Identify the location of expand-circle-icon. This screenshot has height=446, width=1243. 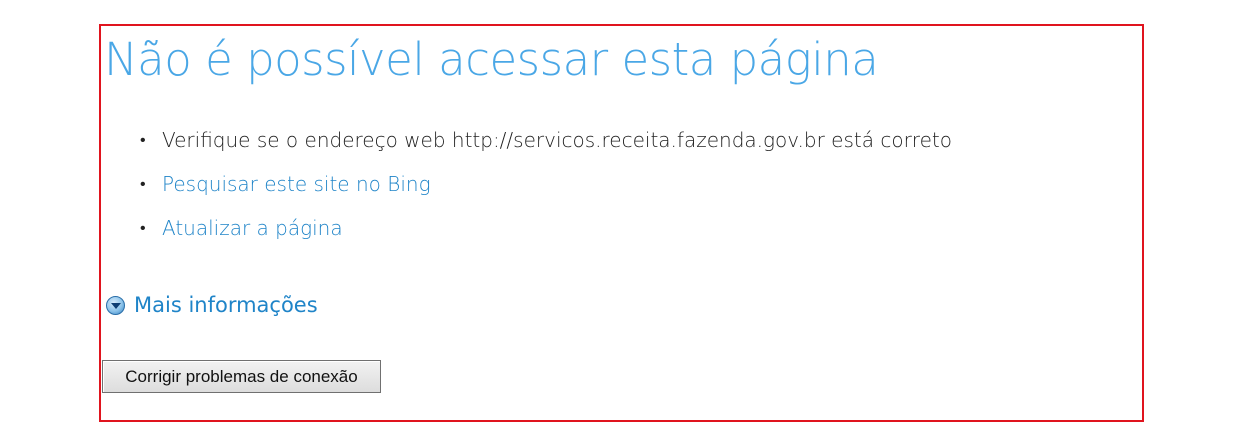
(115, 305).